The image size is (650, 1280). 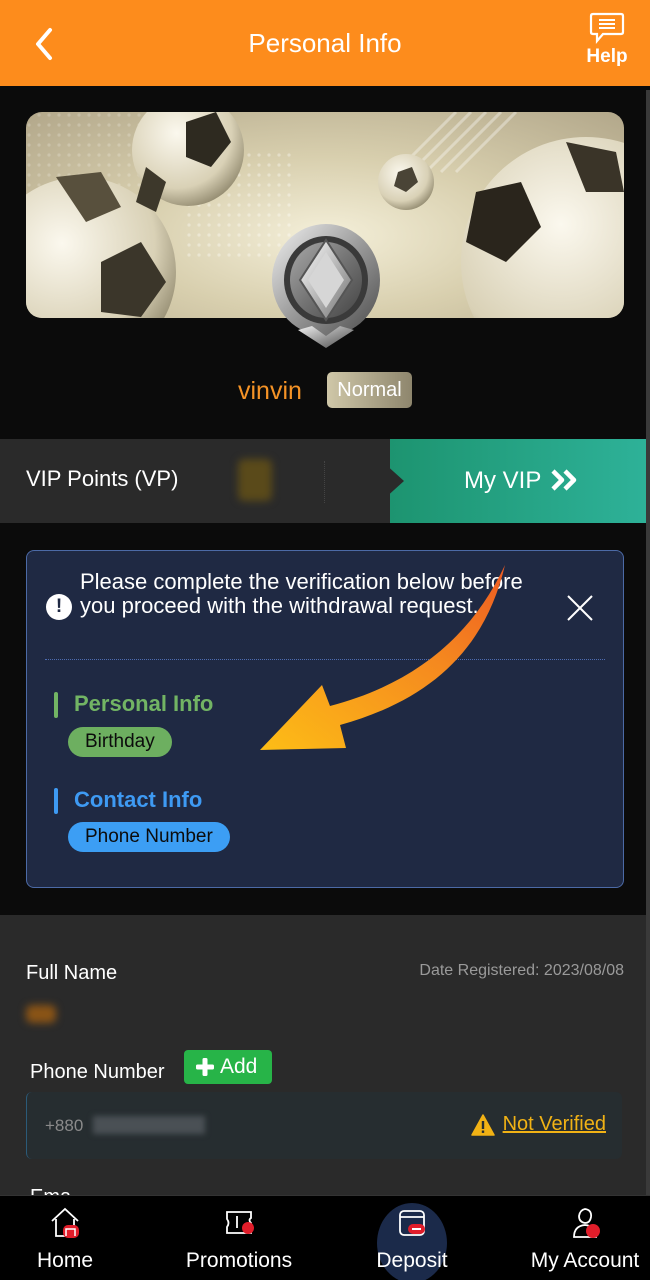 I want to click on phone-number-field: +880 Not Verified, so click(x=324, y=1125).